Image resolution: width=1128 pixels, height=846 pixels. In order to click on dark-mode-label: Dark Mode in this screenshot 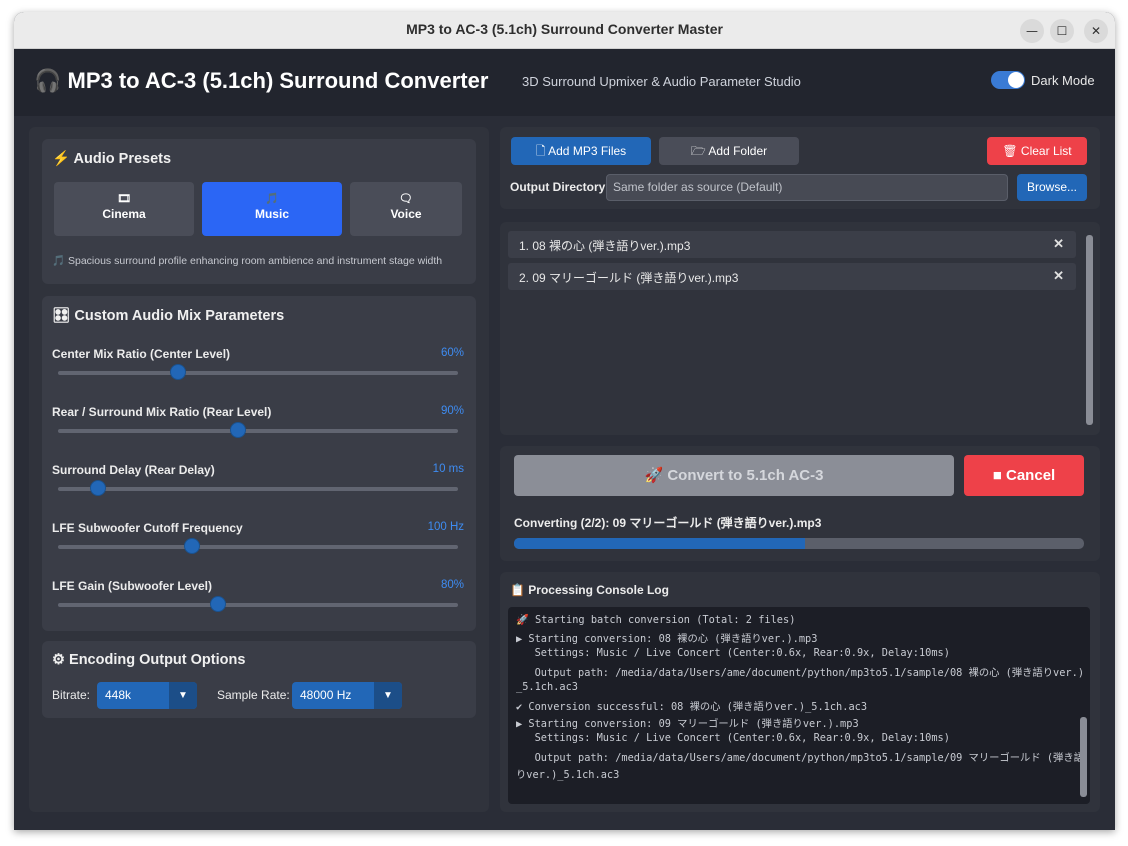, I will do `click(1063, 80)`.